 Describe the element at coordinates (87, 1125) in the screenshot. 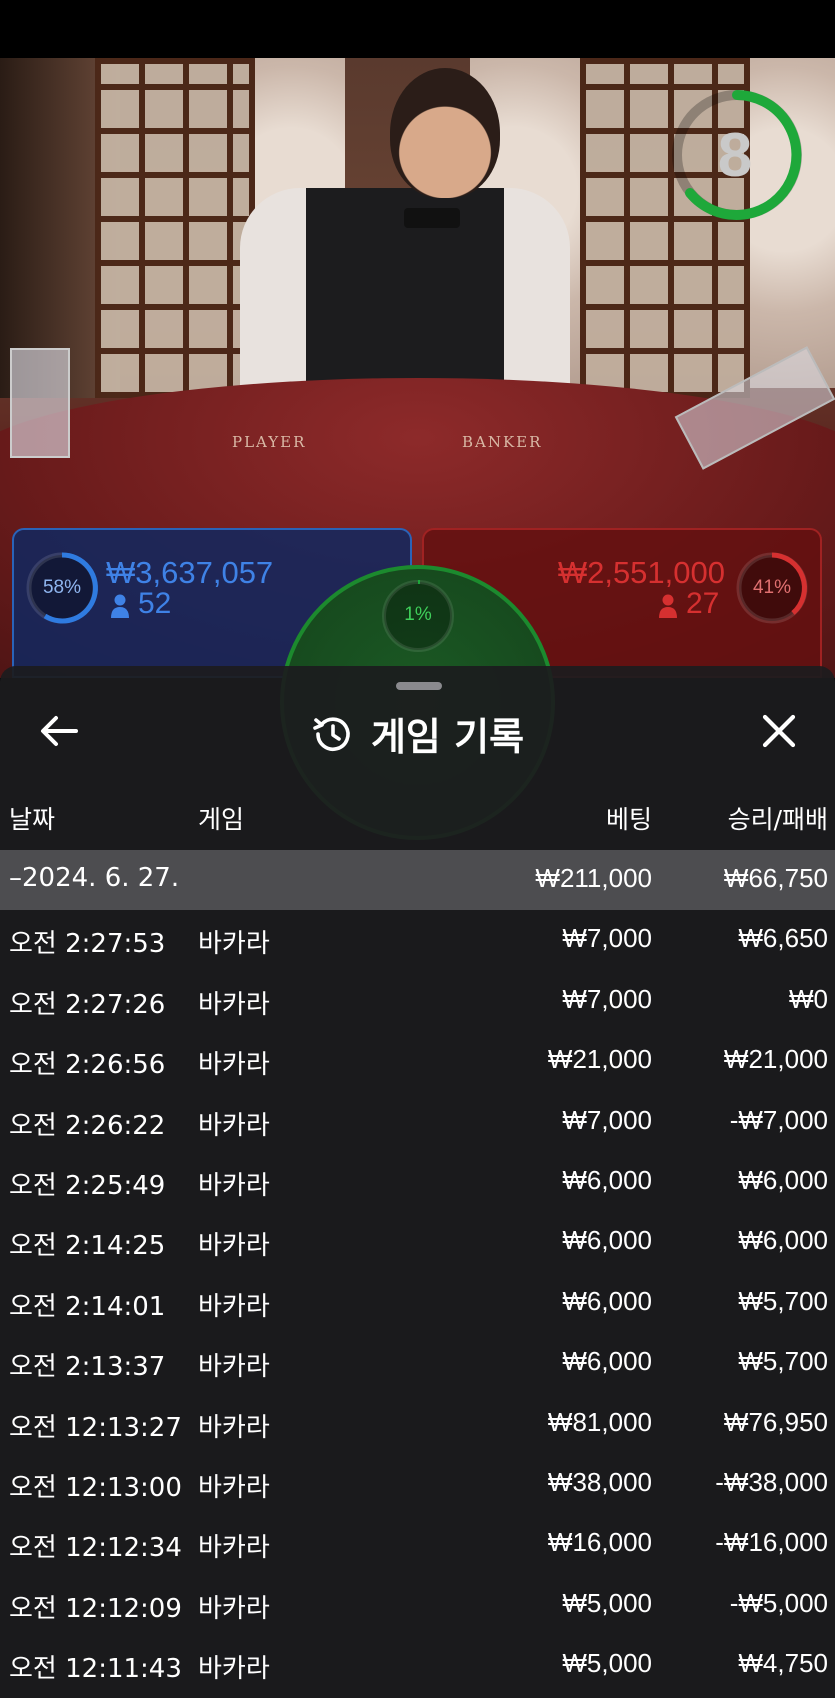

I see `row-time: 오전 2:26:22` at that location.